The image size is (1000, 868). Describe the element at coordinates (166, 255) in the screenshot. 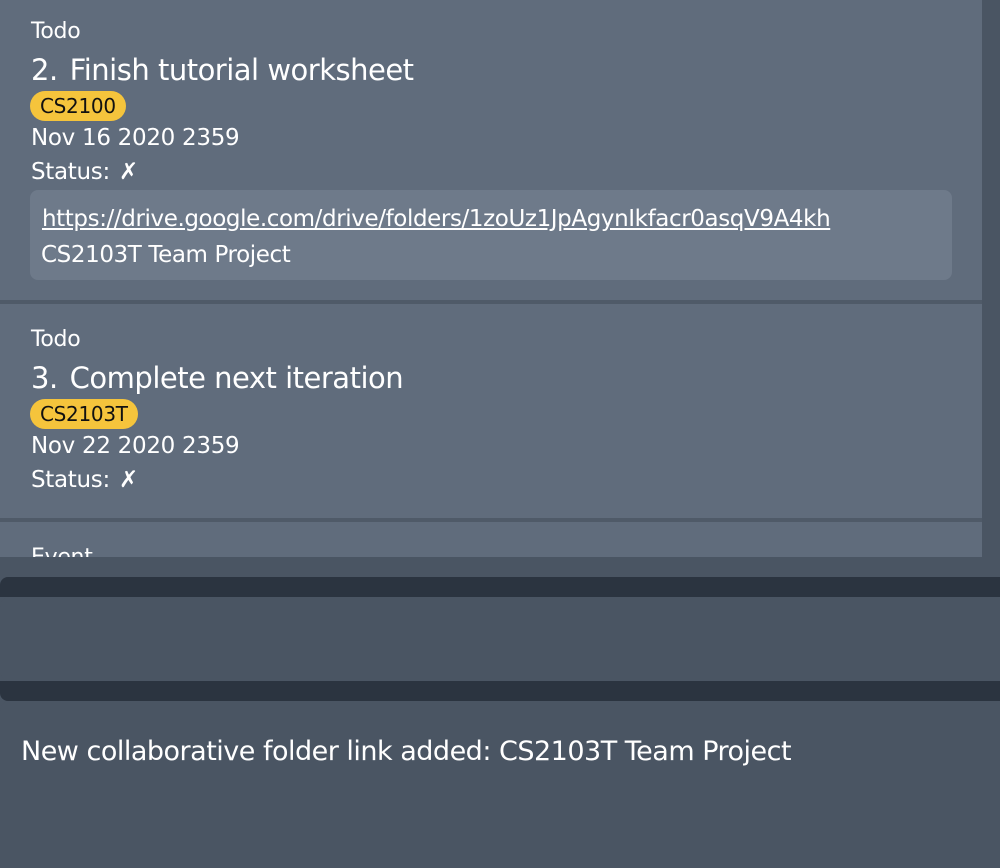

I see `folder-link-name: CS2103T Team Project` at that location.